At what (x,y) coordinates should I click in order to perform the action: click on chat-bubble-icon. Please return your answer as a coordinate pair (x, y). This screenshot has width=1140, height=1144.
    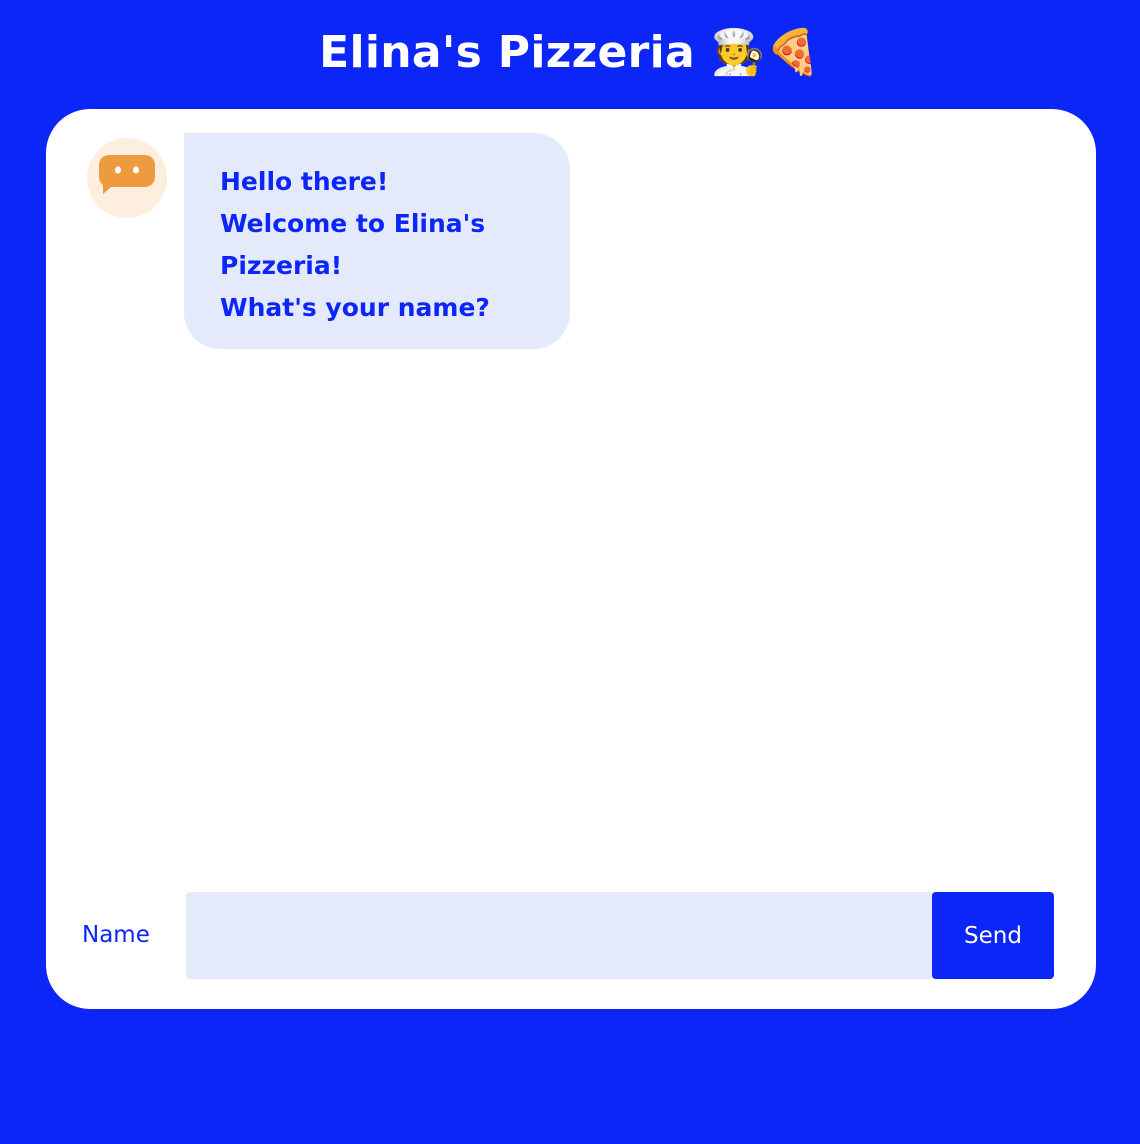
    Looking at the image, I should click on (127, 174).